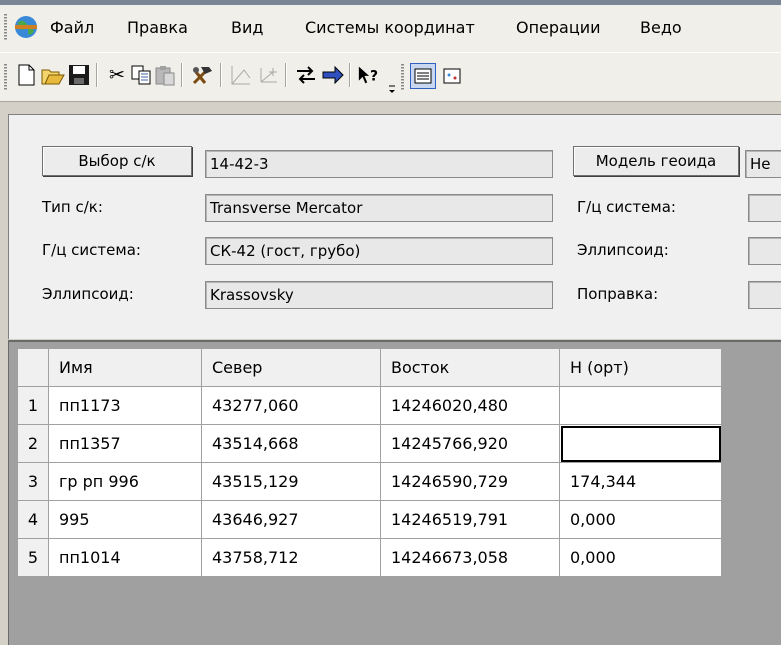 The image size is (781, 645). Describe the element at coordinates (72, 207) in the screenshot. I see `cs-type-label: Тип с/к:` at that location.